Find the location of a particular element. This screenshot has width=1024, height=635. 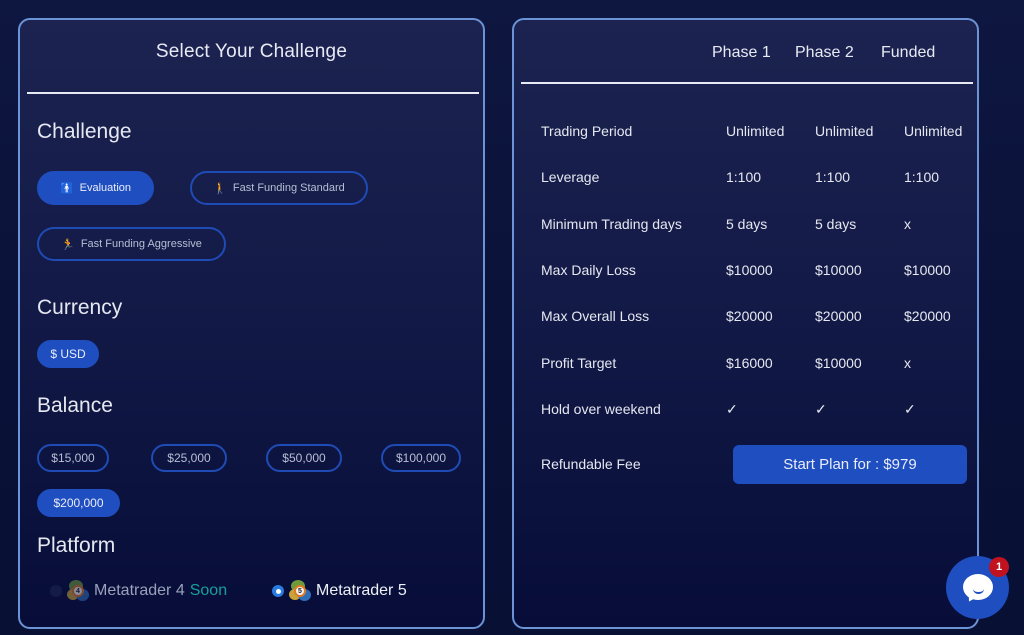

balance-option-label: $100,000 is located at coordinates (421, 458).